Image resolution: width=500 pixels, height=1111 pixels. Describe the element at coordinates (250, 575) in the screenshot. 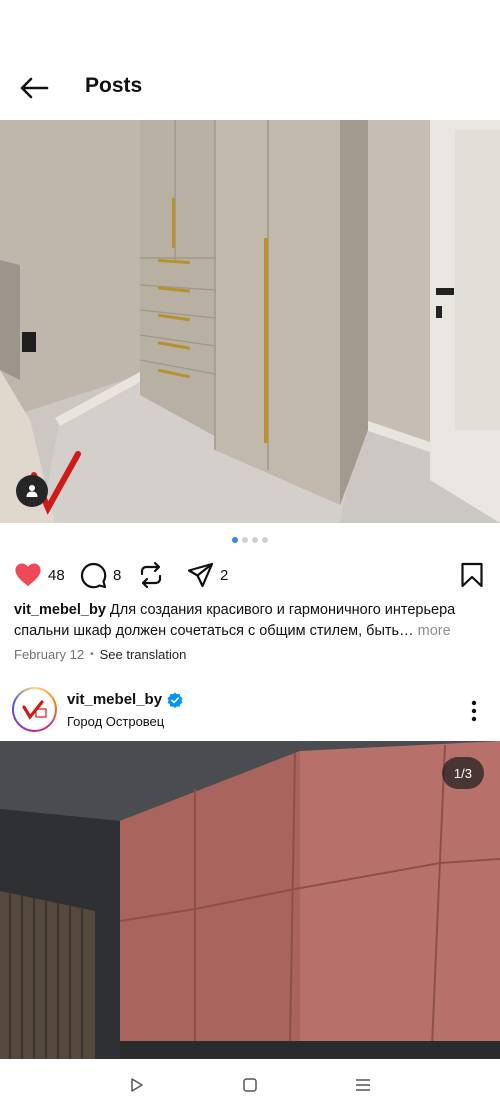

I see `post-actions-bar: 48 8 2` at that location.